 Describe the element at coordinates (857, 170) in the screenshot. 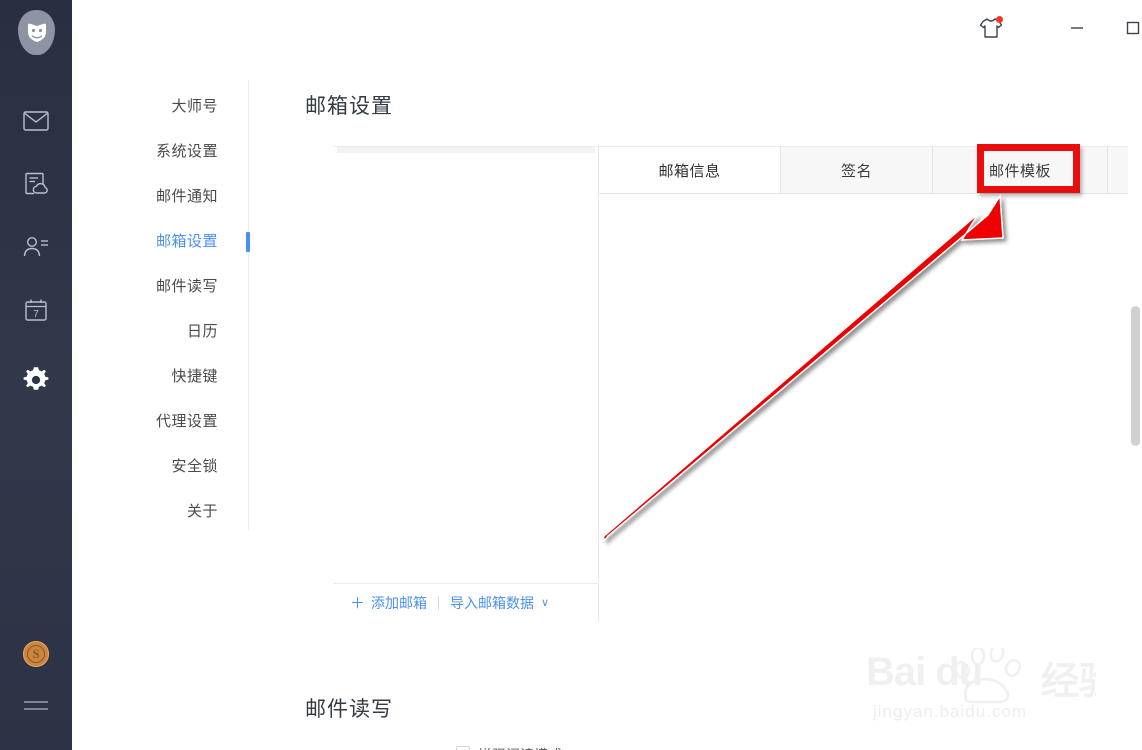

I see `tab-signature: 签名` at that location.